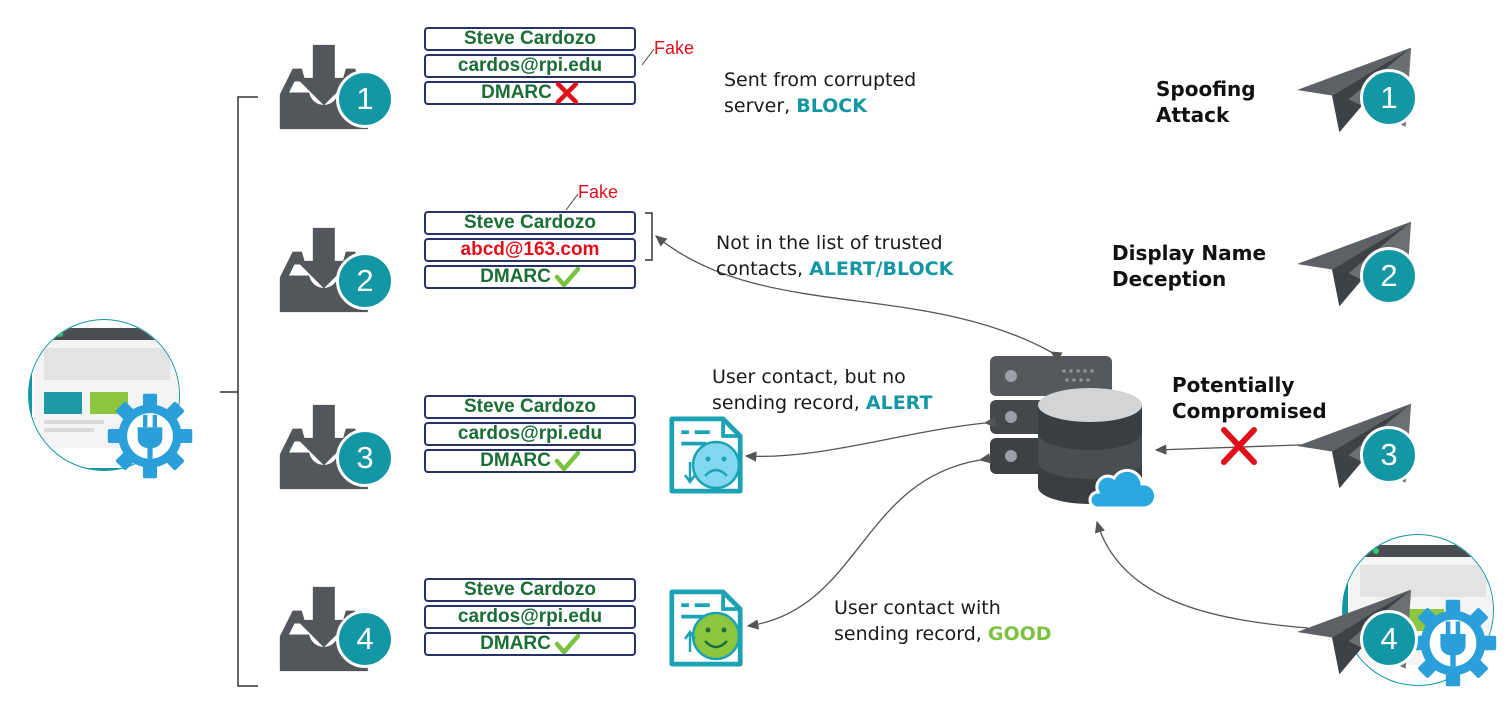  What do you see at coordinates (1206, 102) in the screenshot?
I see `attack-label-1: Spoofing Attack` at bounding box center [1206, 102].